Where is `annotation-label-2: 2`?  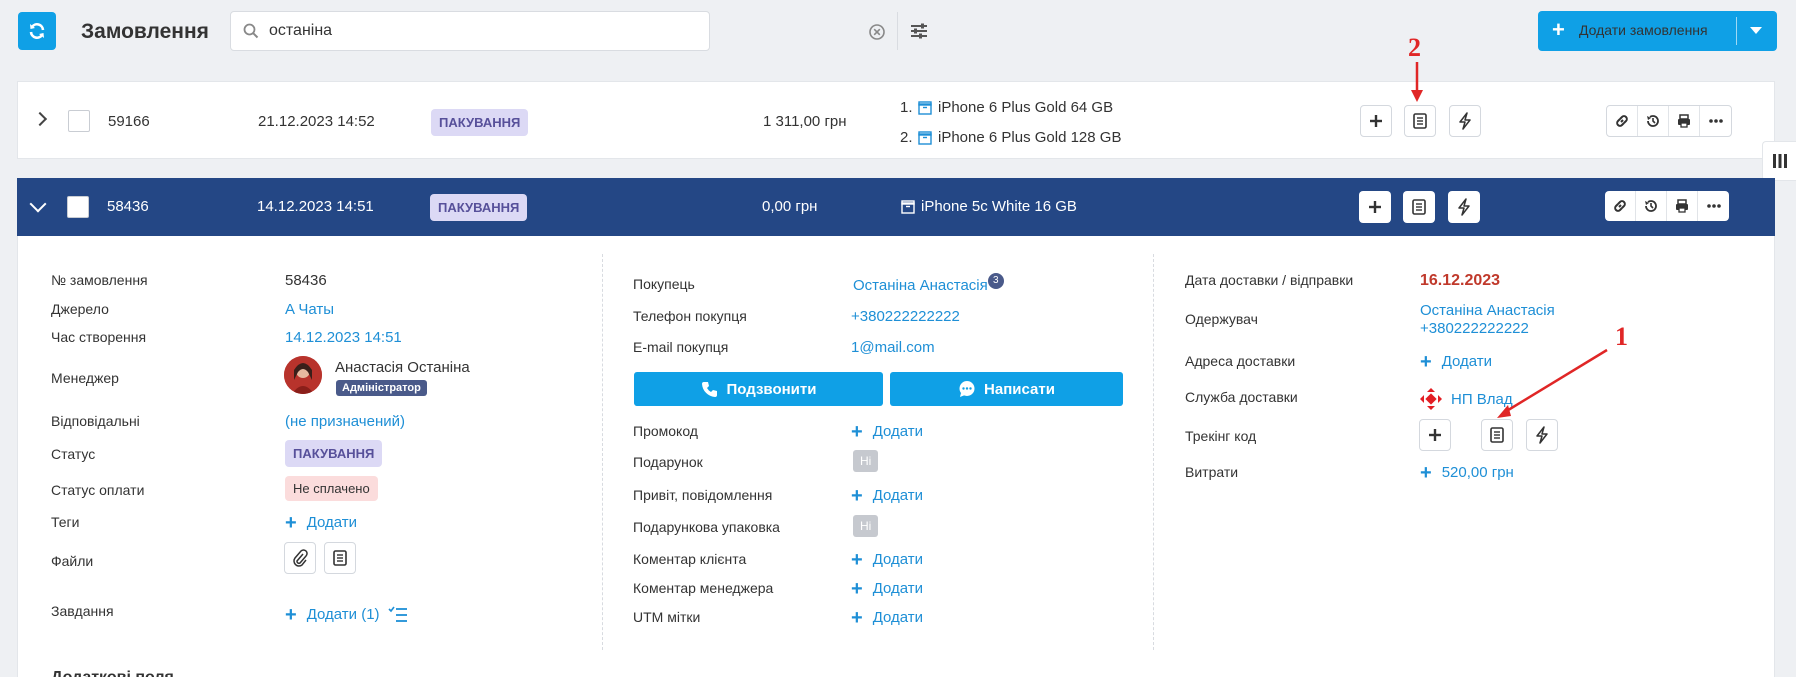 annotation-label-2: 2 is located at coordinates (1414, 47).